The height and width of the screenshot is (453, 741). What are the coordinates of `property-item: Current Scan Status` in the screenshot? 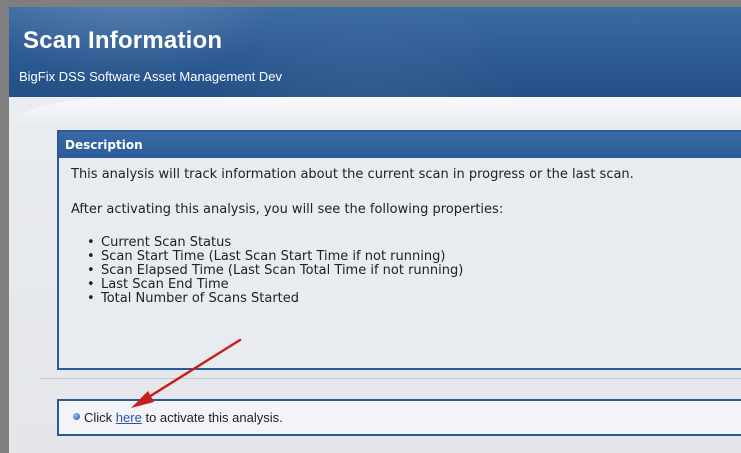 It's located at (414, 243).